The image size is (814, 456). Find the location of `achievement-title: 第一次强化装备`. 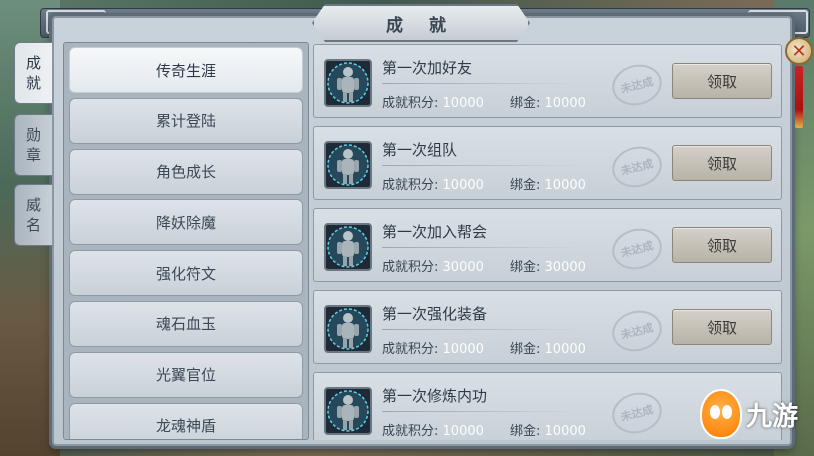

achievement-title: 第一次强化装备 is located at coordinates (435, 314).